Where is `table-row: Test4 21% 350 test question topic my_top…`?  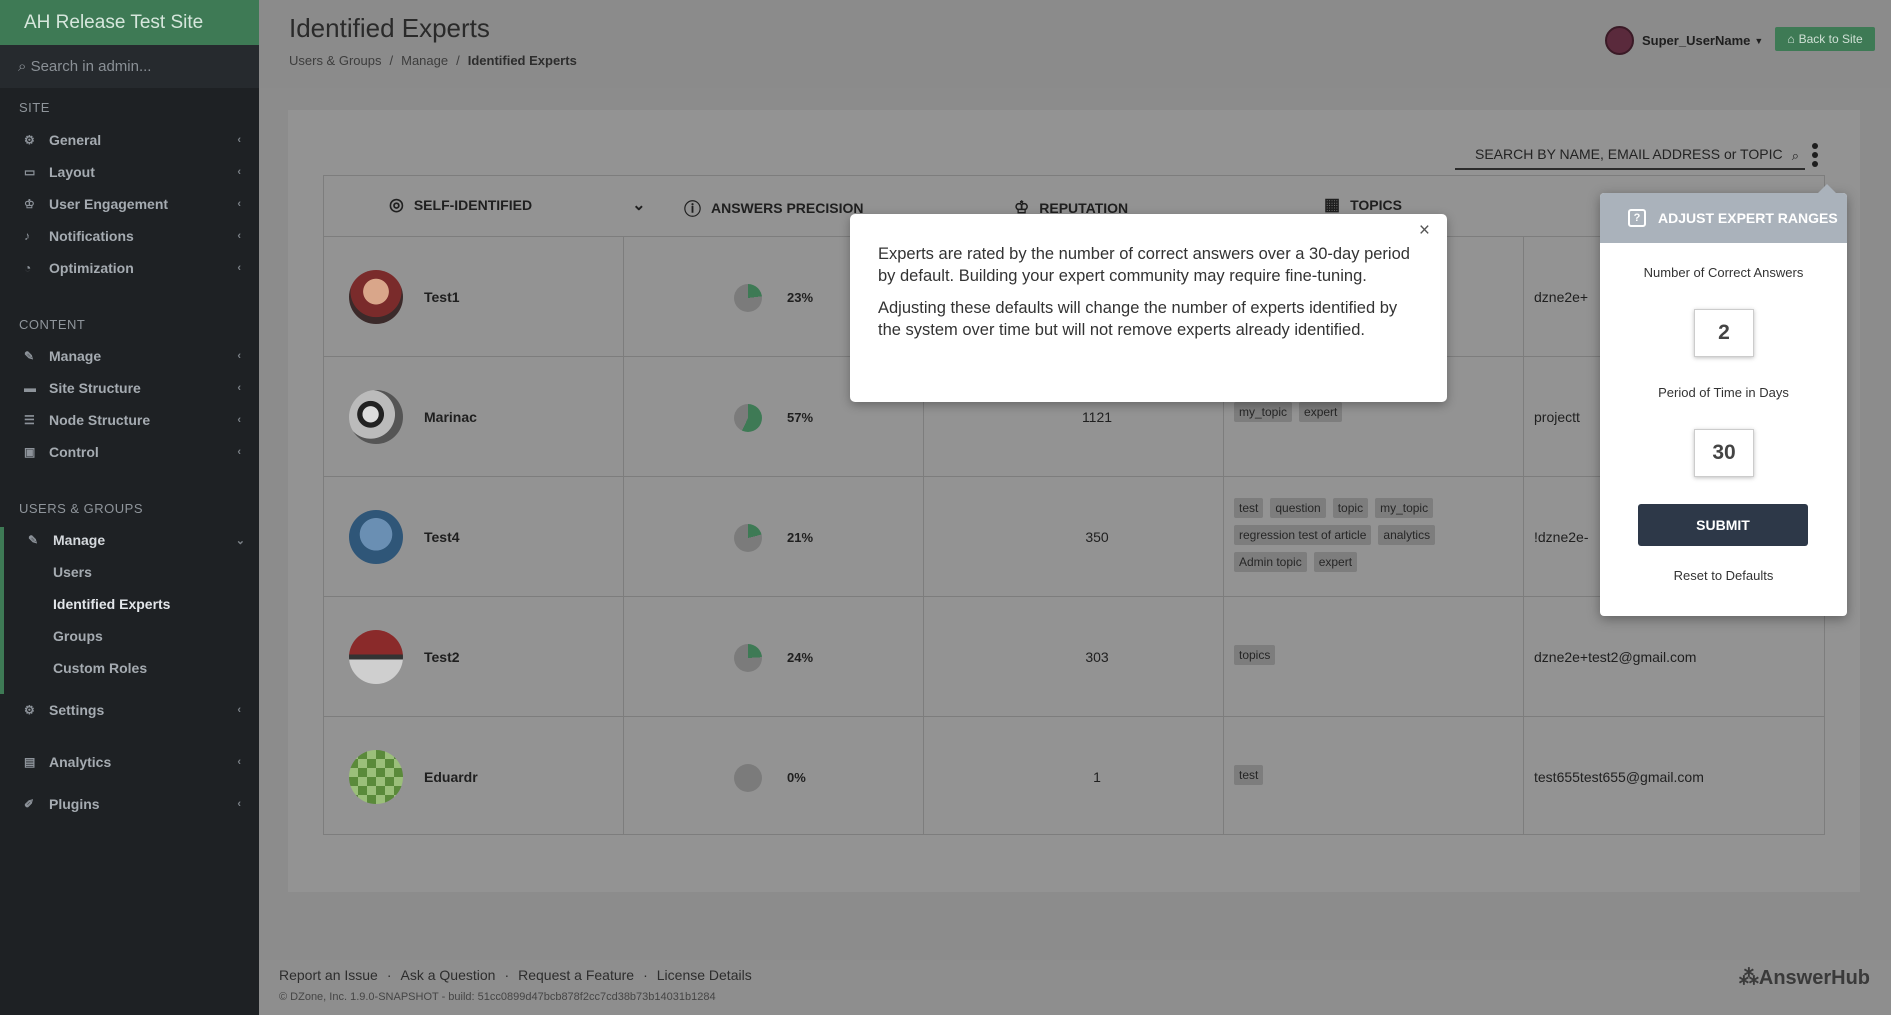
table-row: Test4 21% 350 test question topic my_top… is located at coordinates (1074, 537).